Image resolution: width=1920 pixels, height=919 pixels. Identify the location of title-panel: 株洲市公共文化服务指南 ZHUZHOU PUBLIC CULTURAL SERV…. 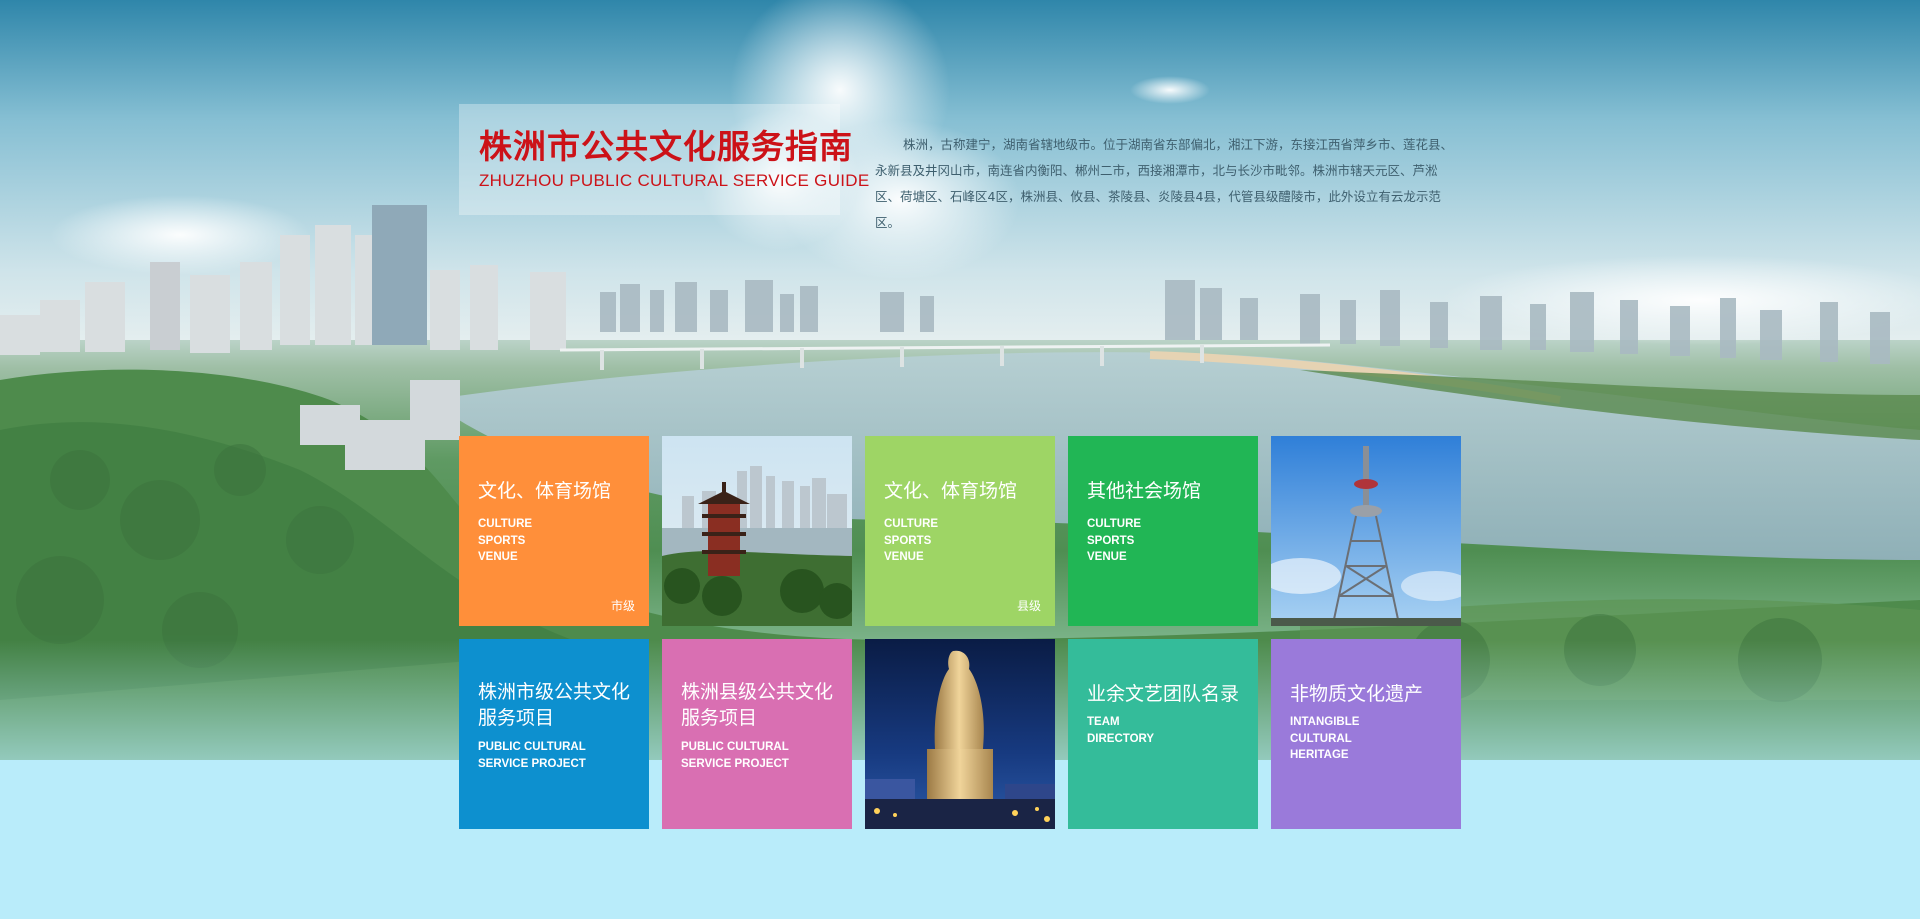
(664, 159).